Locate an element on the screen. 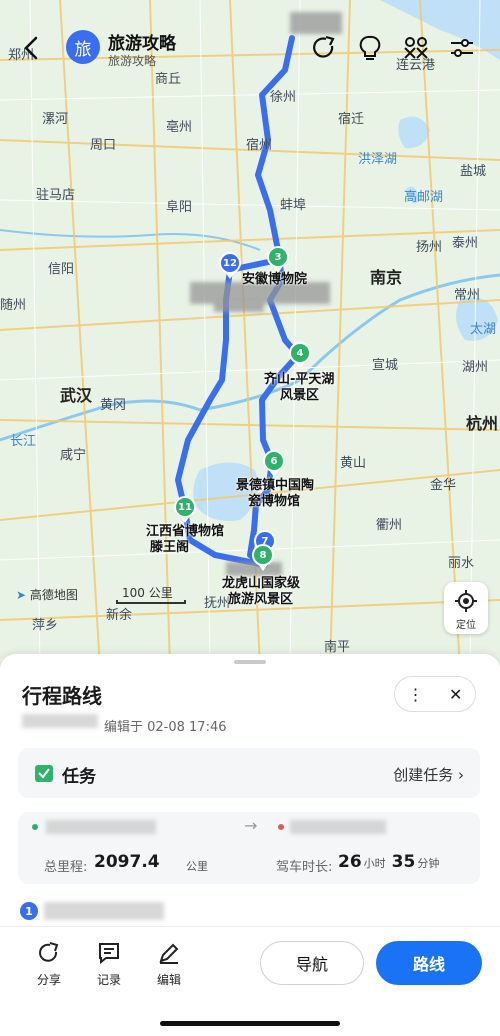 The height and width of the screenshot is (1036, 500). share-icon is located at coordinates (49, 952).